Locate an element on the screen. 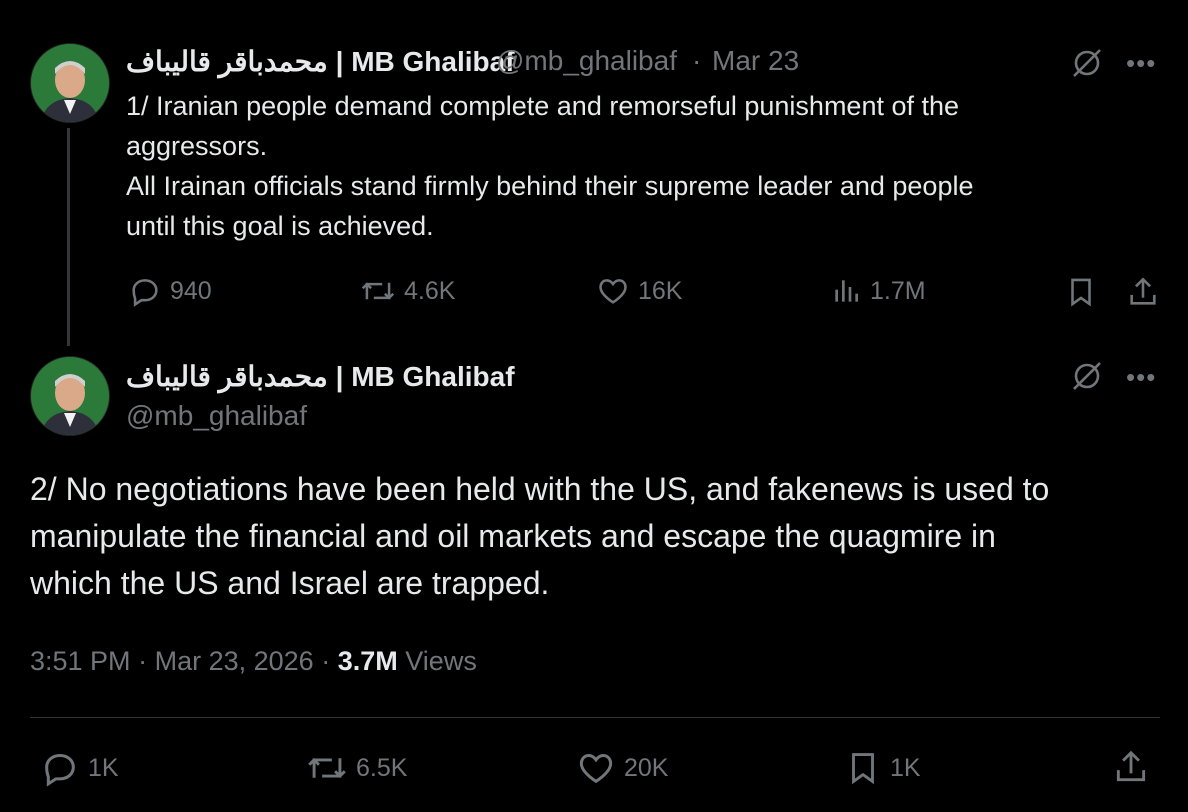  tweet1-repost-button: 4.6K is located at coordinates (407, 291).